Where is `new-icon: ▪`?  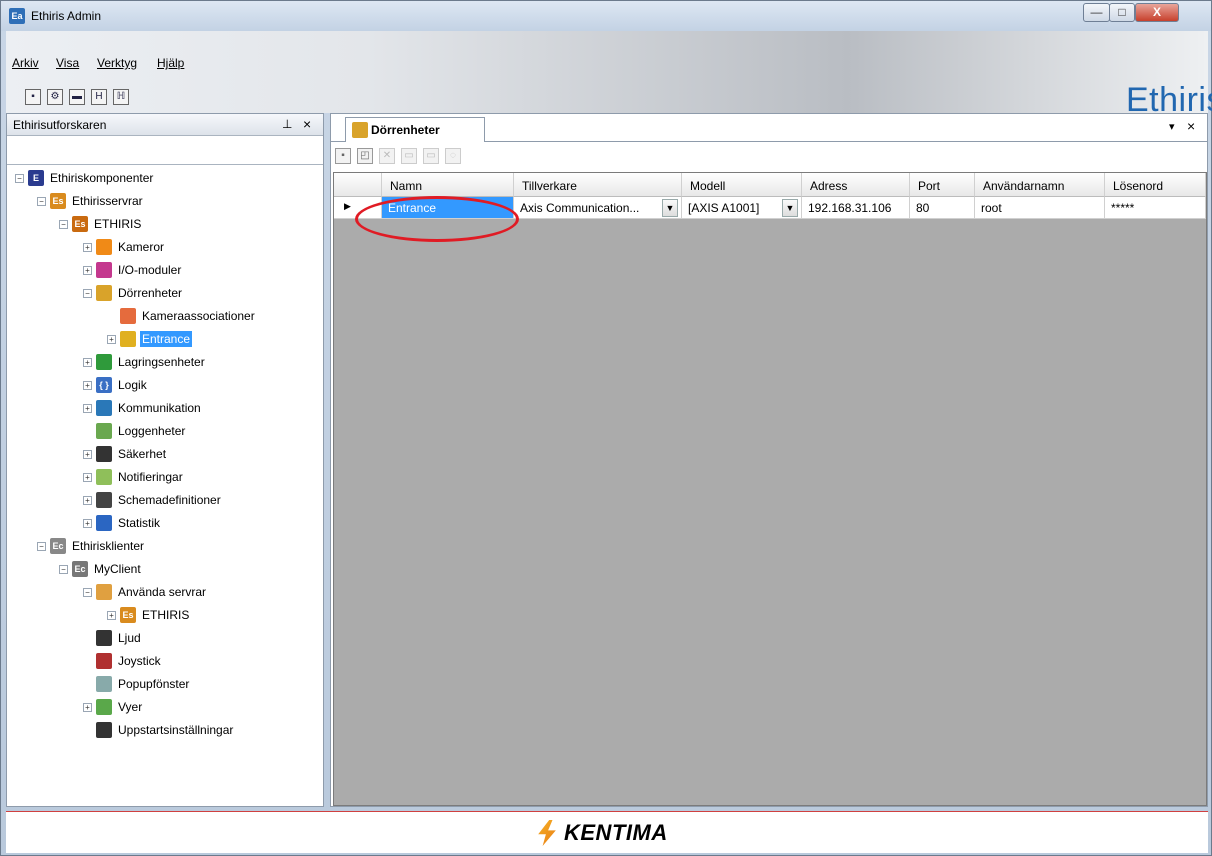 new-icon: ▪ is located at coordinates (33, 97).